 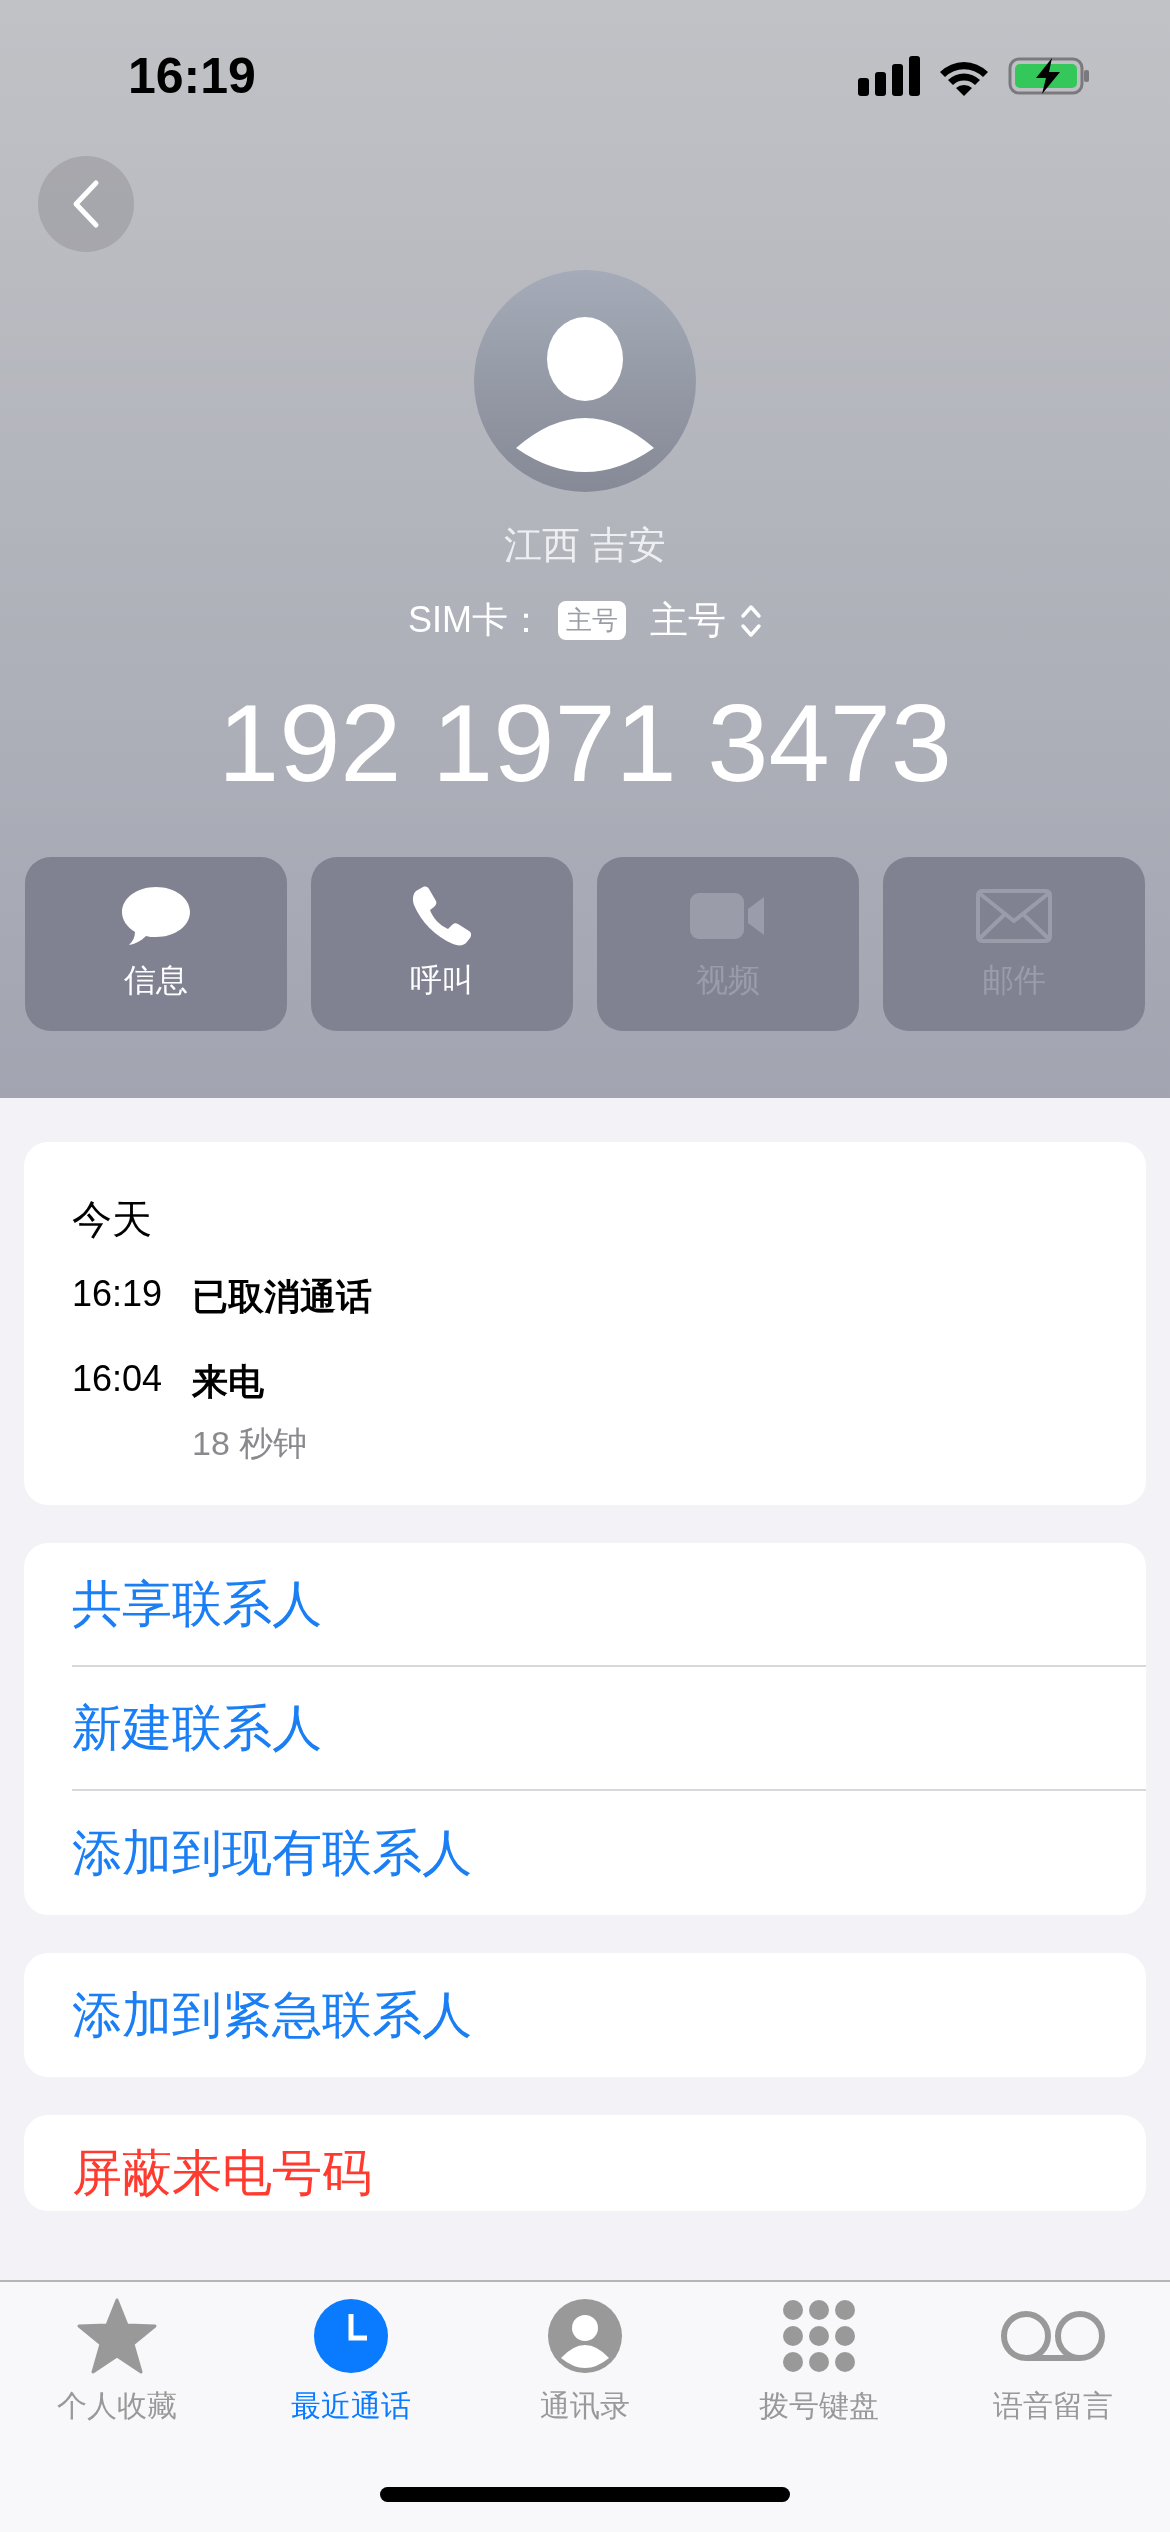 What do you see at coordinates (609, 1729) in the screenshot?
I see `contact-action-link: 新建联系人` at bounding box center [609, 1729].